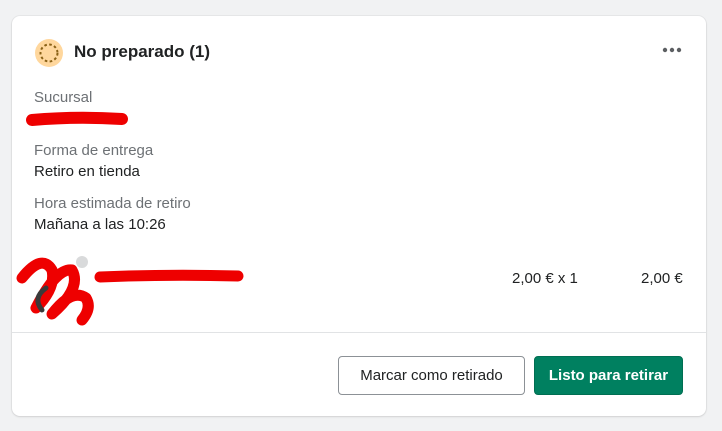  What do you see at coordinates (672, 50) in the screenshot?
I see `more-actions-icon` at bounding box center [672, 50].